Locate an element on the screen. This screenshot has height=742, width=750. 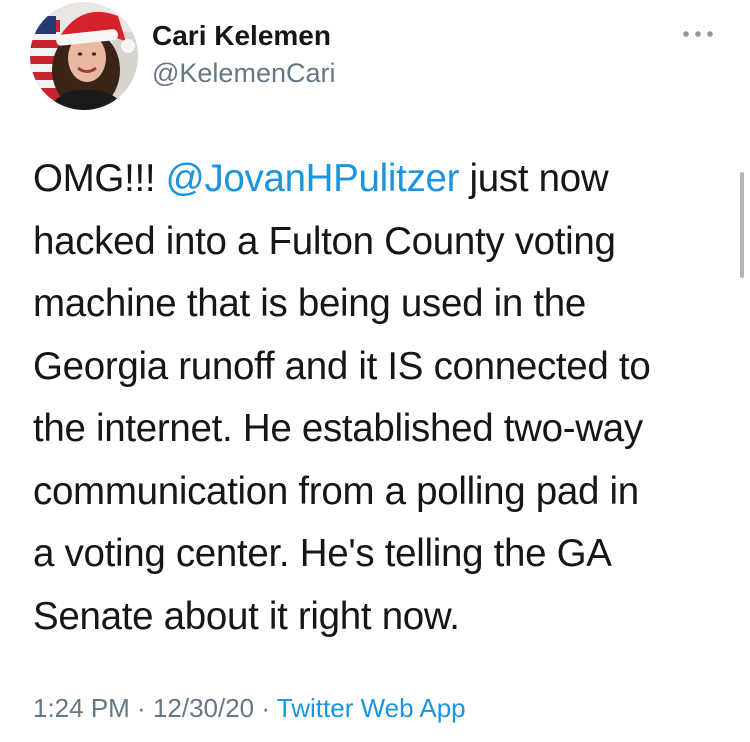
more-dots-icon is located at coordinates (698, 34).